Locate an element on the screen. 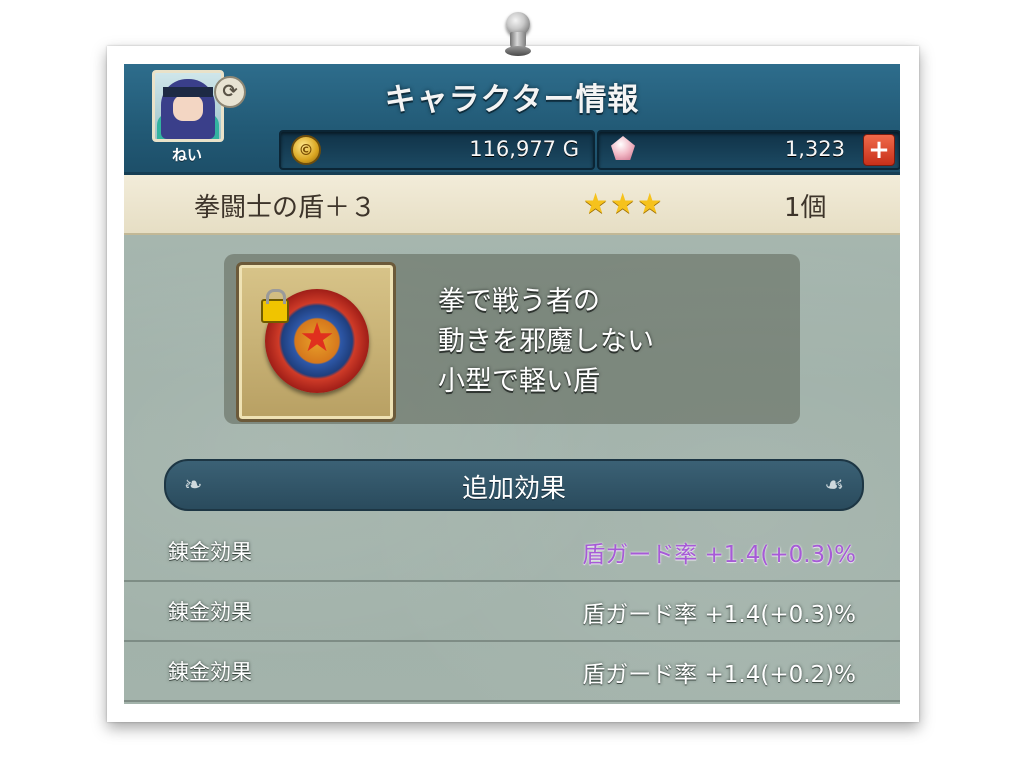  item-description: 拳で戦う者の 動きを邪魔しない 小型で軽い盾 is located at coordinates (546, 342).